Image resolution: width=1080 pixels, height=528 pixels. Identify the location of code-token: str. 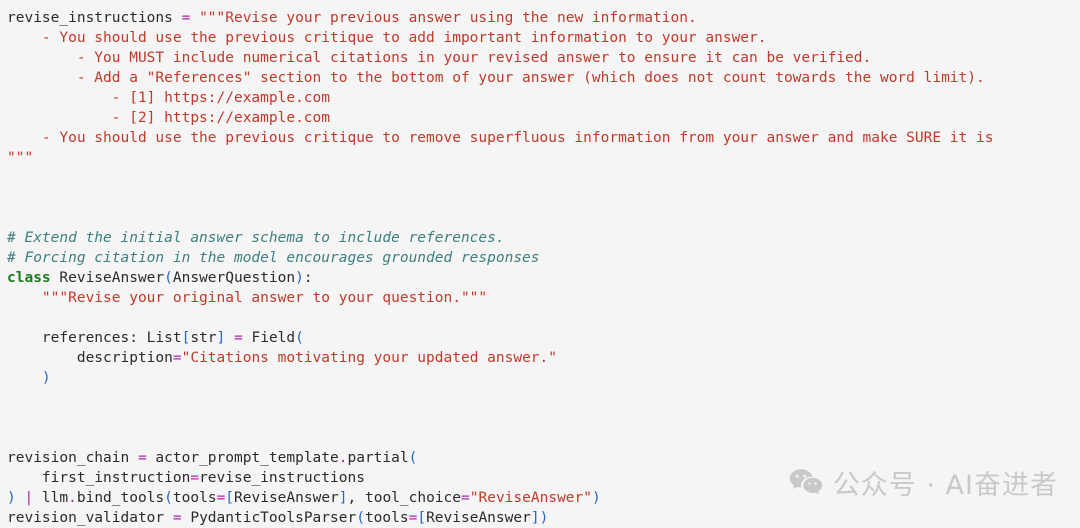
(203, 338).